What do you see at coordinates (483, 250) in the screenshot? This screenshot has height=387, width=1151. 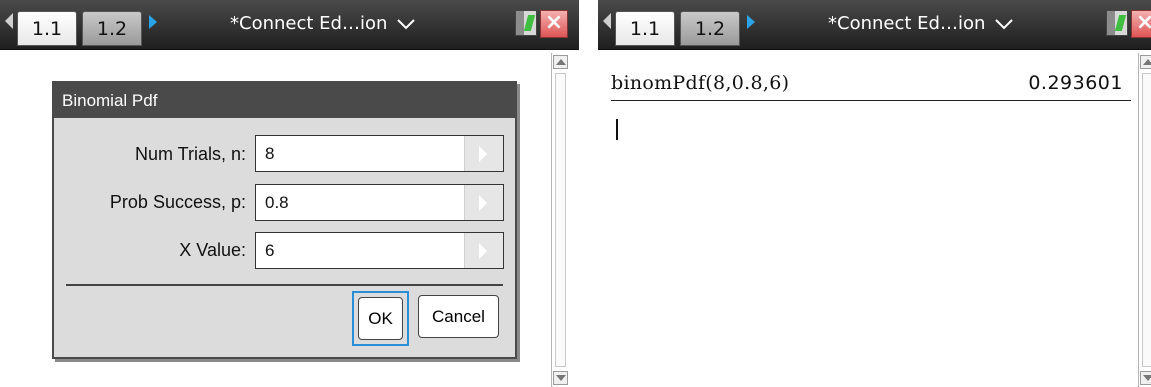 I see `x-value-arrow-icon` at bounding box center [483, 250].